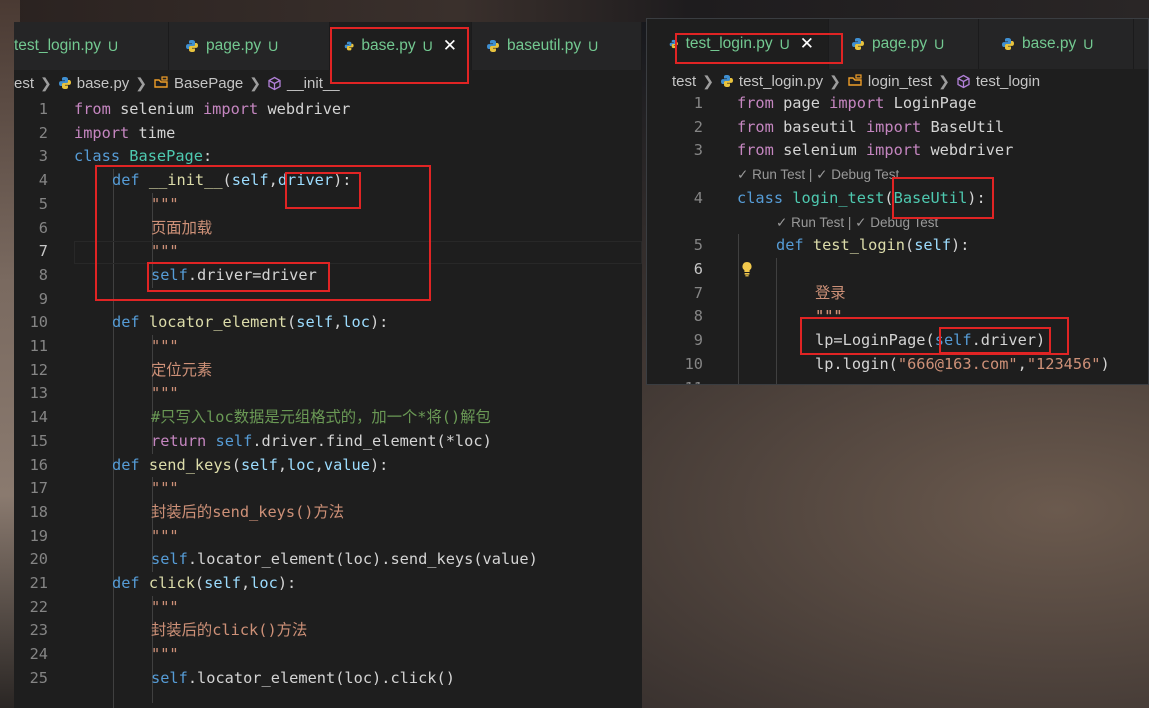  What do you see at coordinates (182, 369) in the screenshot?
I see `code-text: 定位元素` at bounding box center [182, 369].